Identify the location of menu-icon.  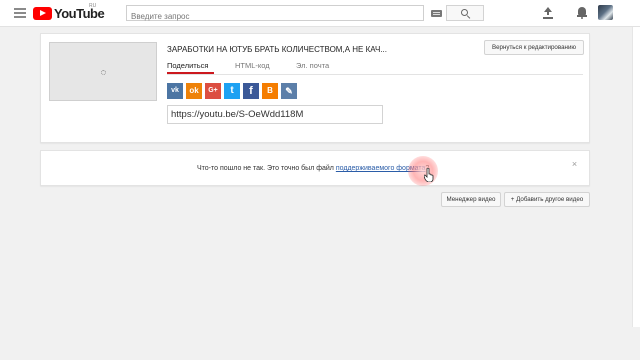
(20, 13).